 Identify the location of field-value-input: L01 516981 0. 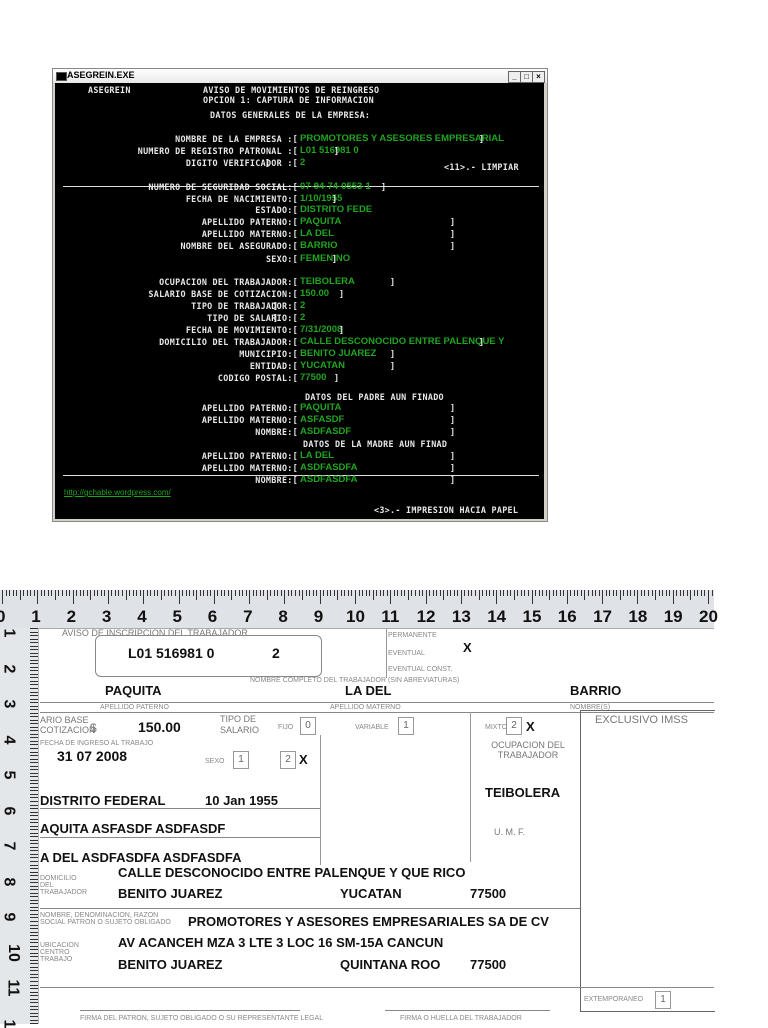
(329, 150).